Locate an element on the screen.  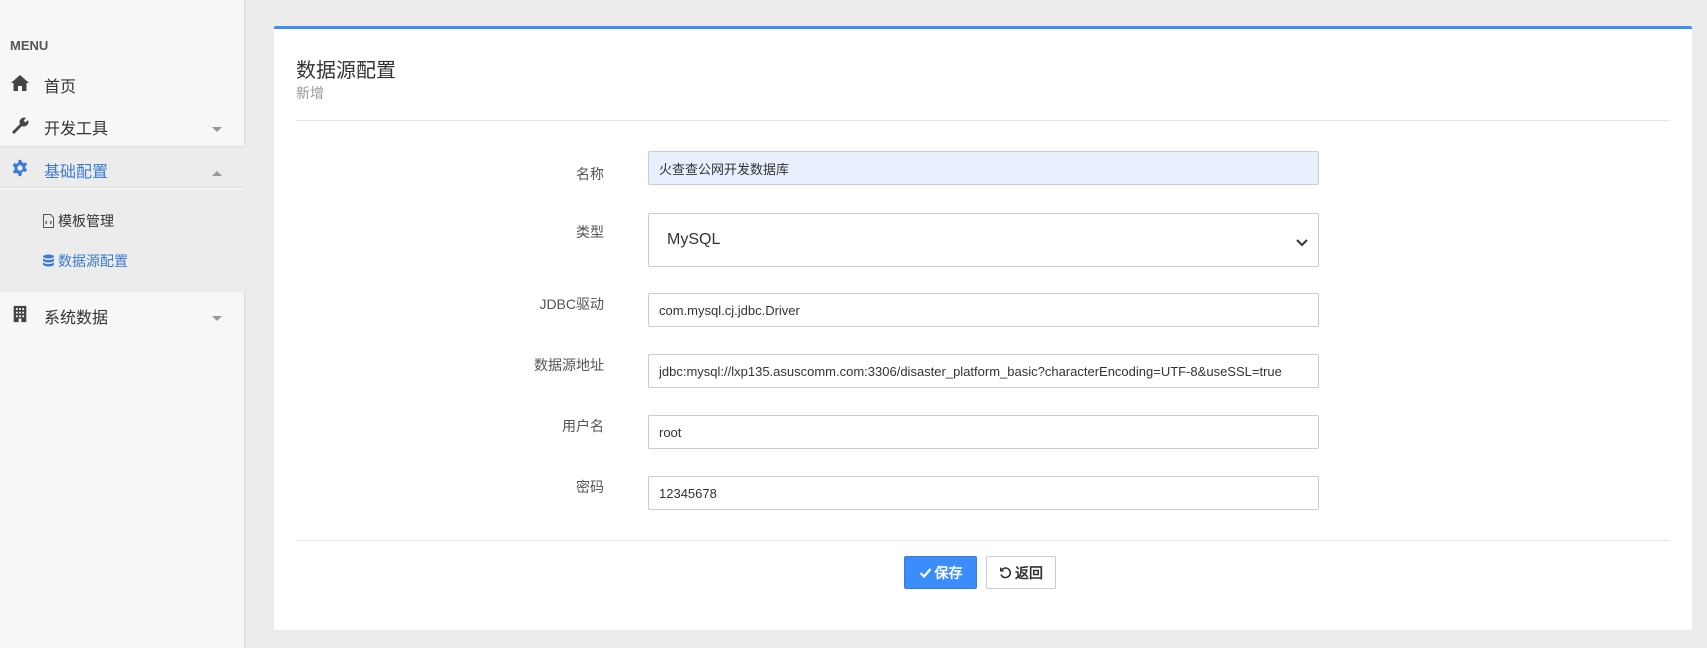
database-icon is located at coordinates (48, 260).